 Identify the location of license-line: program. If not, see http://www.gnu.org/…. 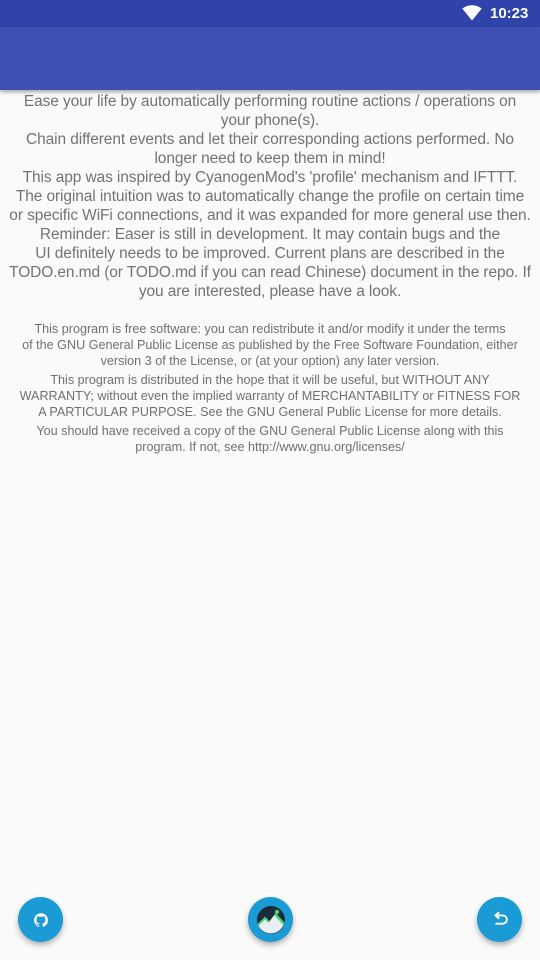
(270, 447).